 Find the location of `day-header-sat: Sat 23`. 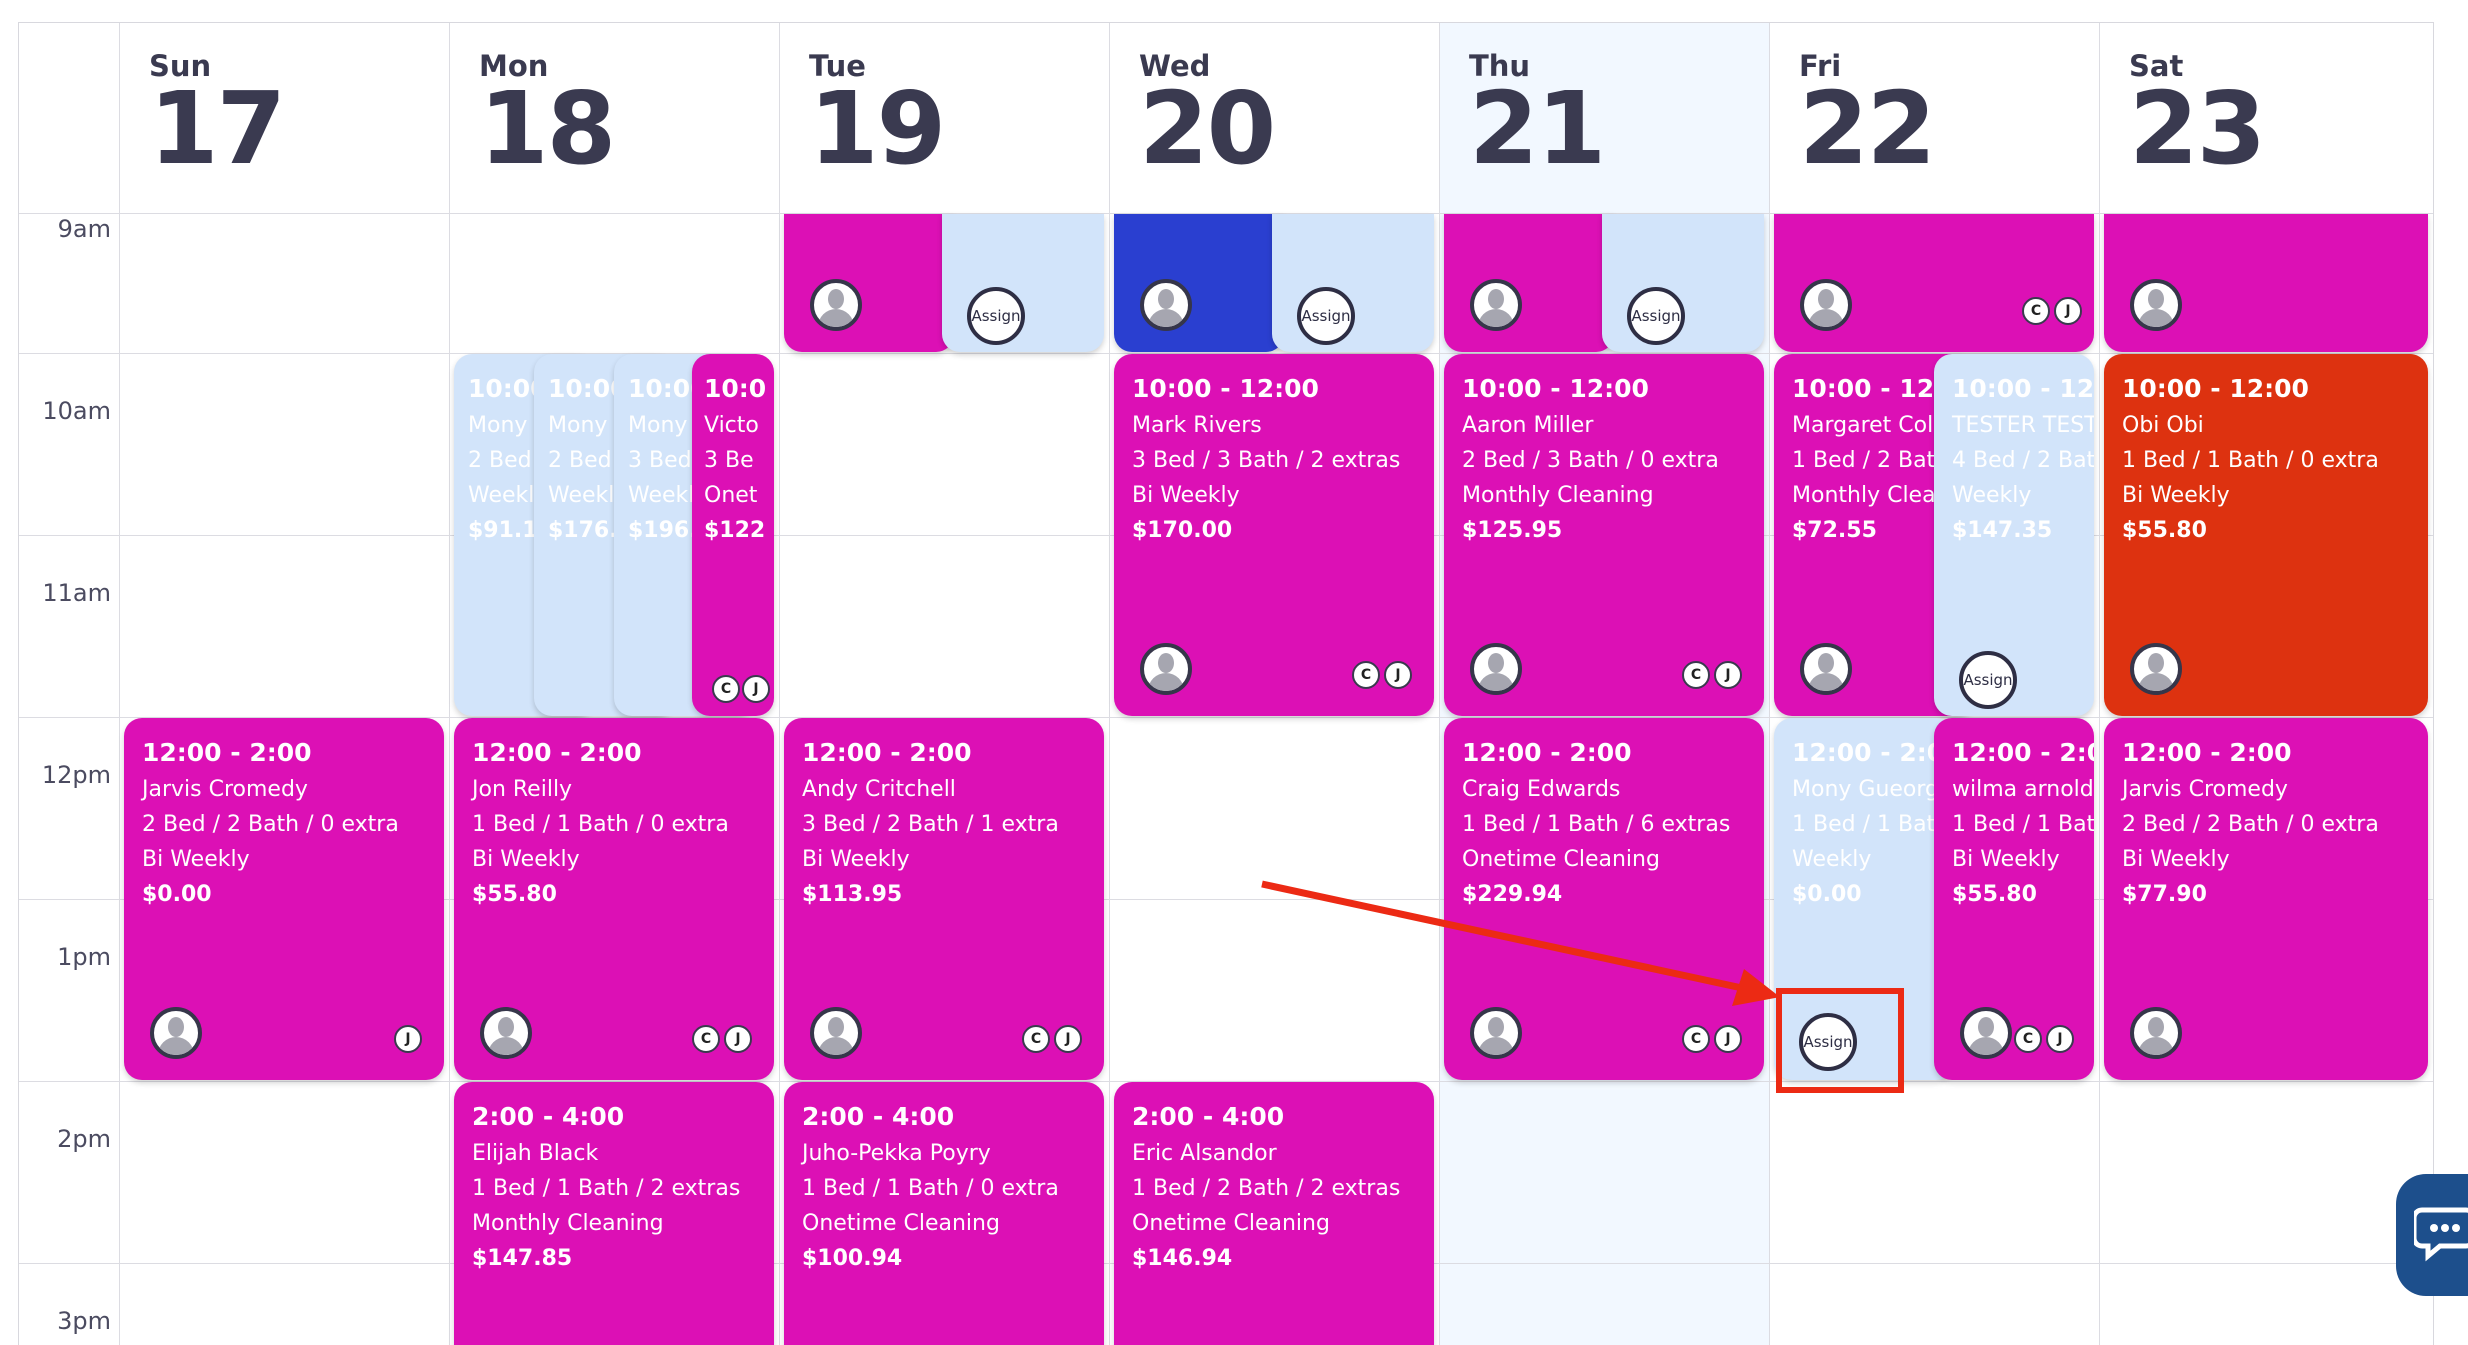

day-header-sat: Sat 23 is located at coordinates (2266, 118).